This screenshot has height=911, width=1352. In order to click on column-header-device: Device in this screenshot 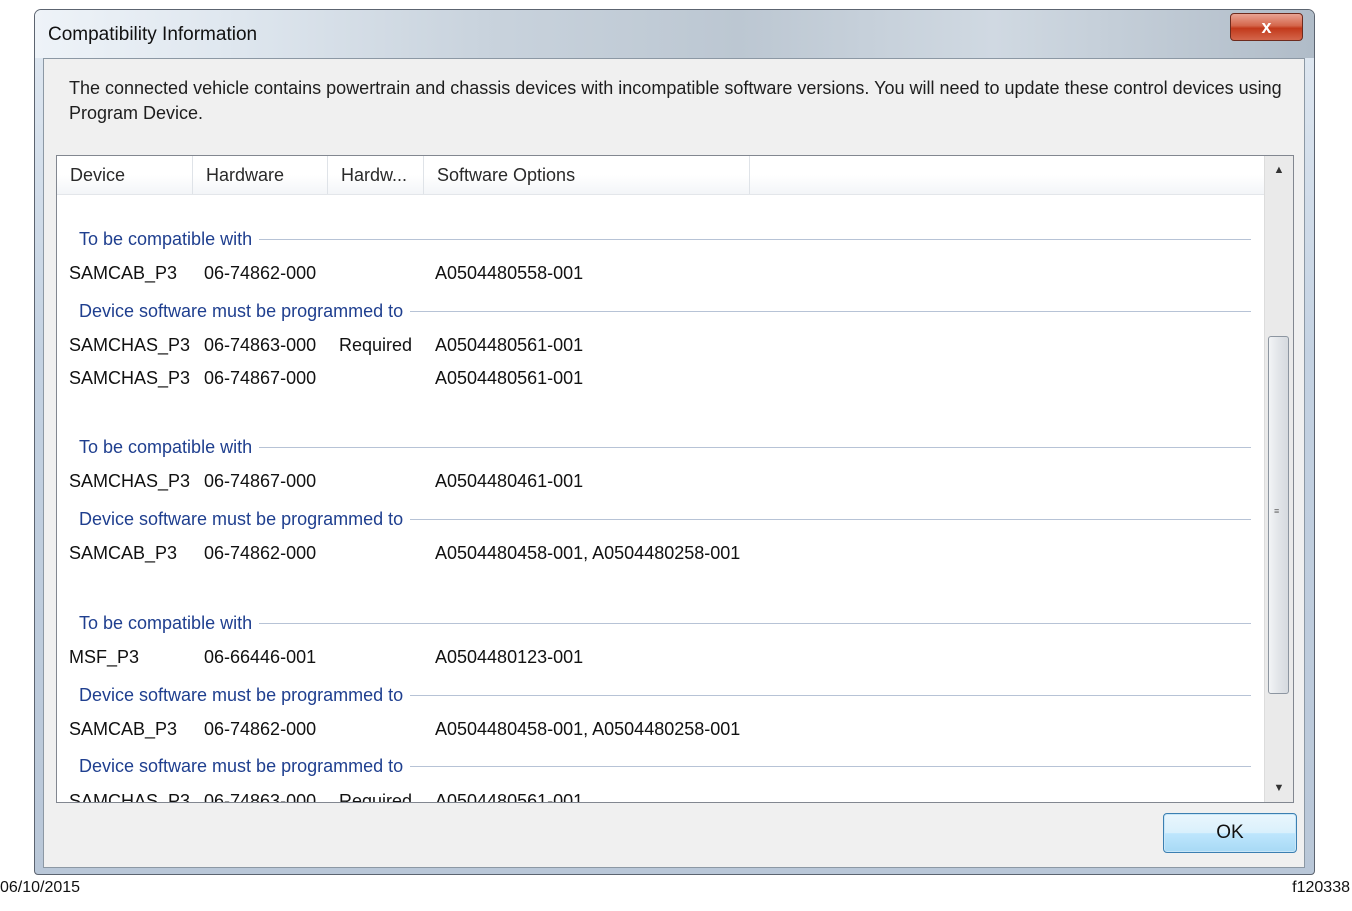, I will do `click(125, 175)`.